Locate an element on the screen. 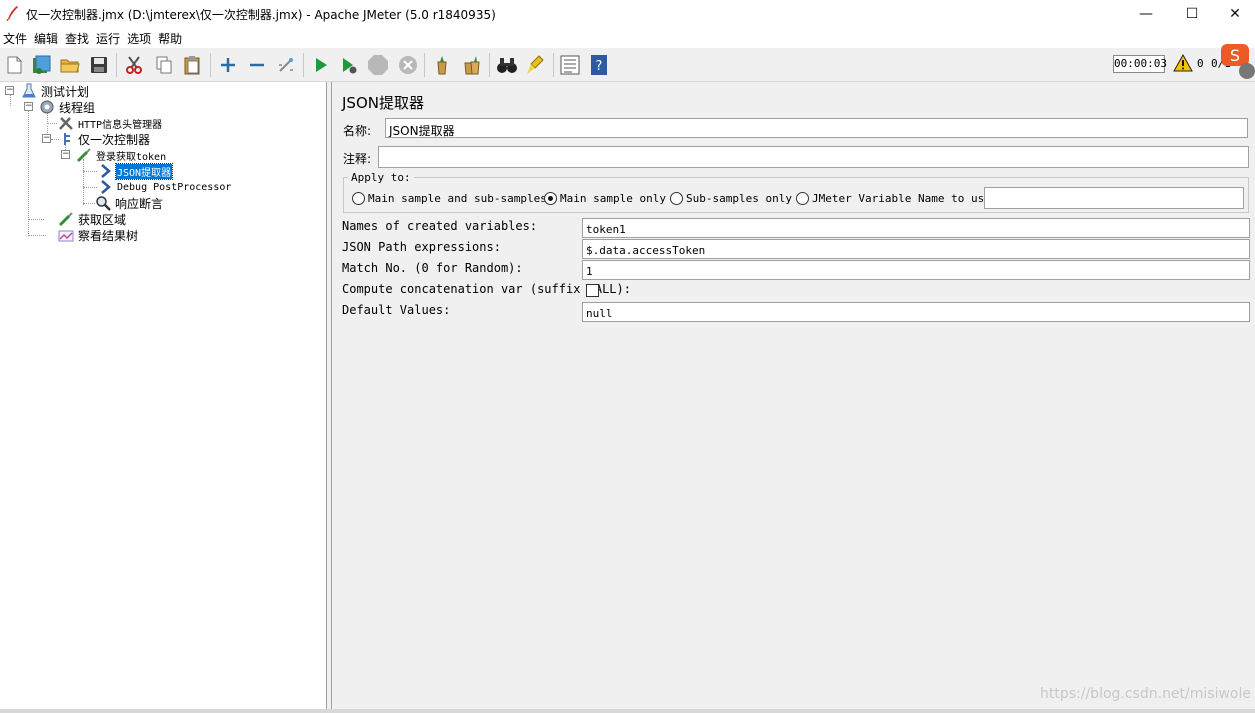 Image resolution: width=1255 pixels, height=713 pixels. jmeter-feather-icon is located at coordinates (12, 13).